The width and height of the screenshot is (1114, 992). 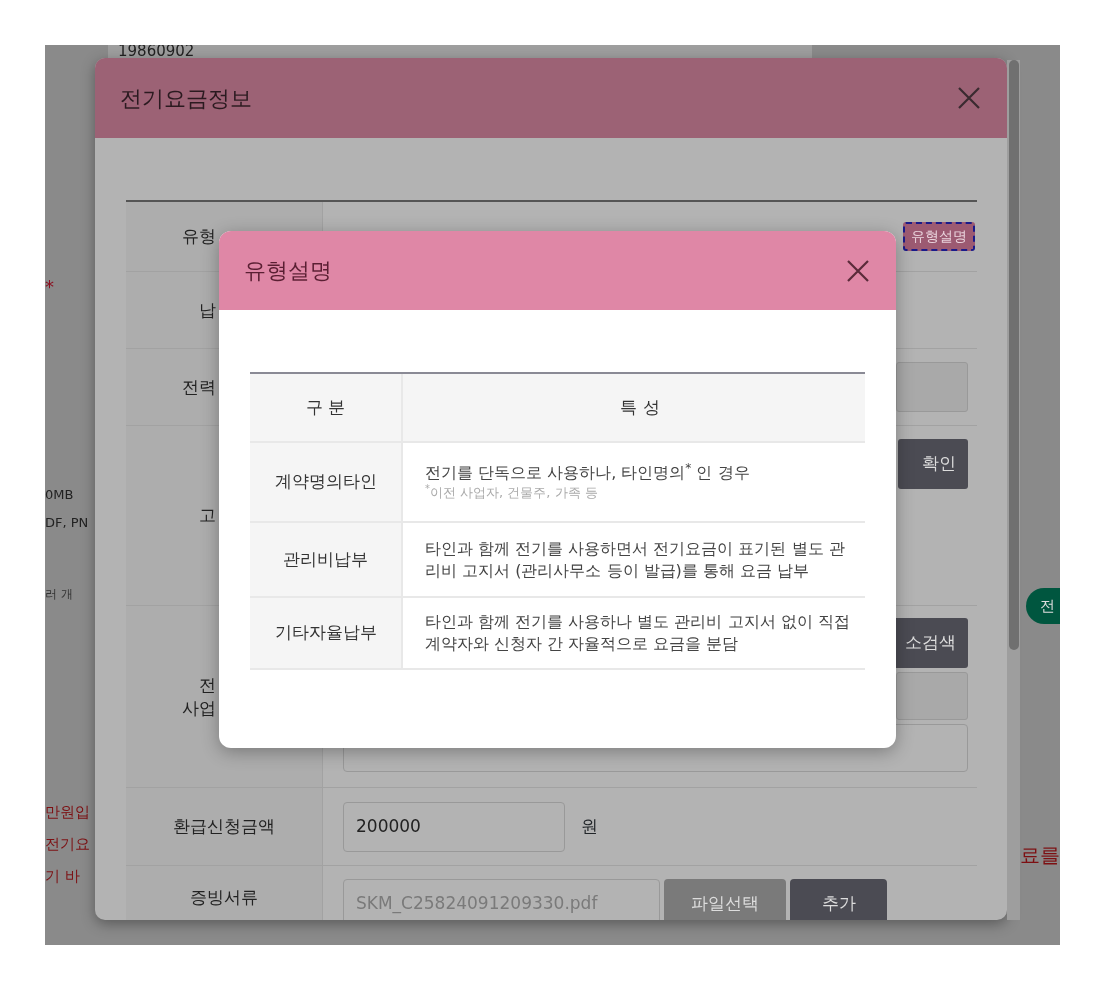 What do you see at coordinates (326, 633) in the screenshot?
I see `table-cell: 기타자율납부` at bounding box center [326, 633].